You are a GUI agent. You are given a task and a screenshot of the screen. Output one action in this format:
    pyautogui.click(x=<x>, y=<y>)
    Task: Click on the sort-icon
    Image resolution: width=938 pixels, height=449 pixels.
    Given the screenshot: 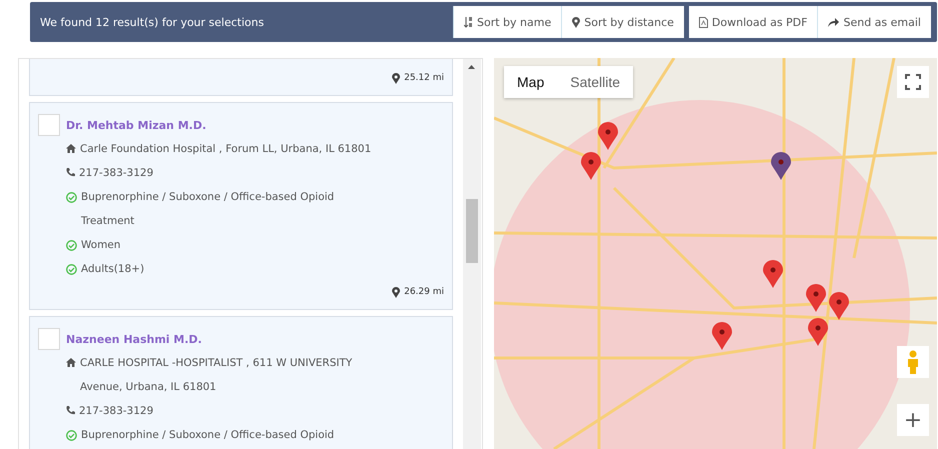 What is the action you would take?
    pyautogui.click(x=469, y=22)
    